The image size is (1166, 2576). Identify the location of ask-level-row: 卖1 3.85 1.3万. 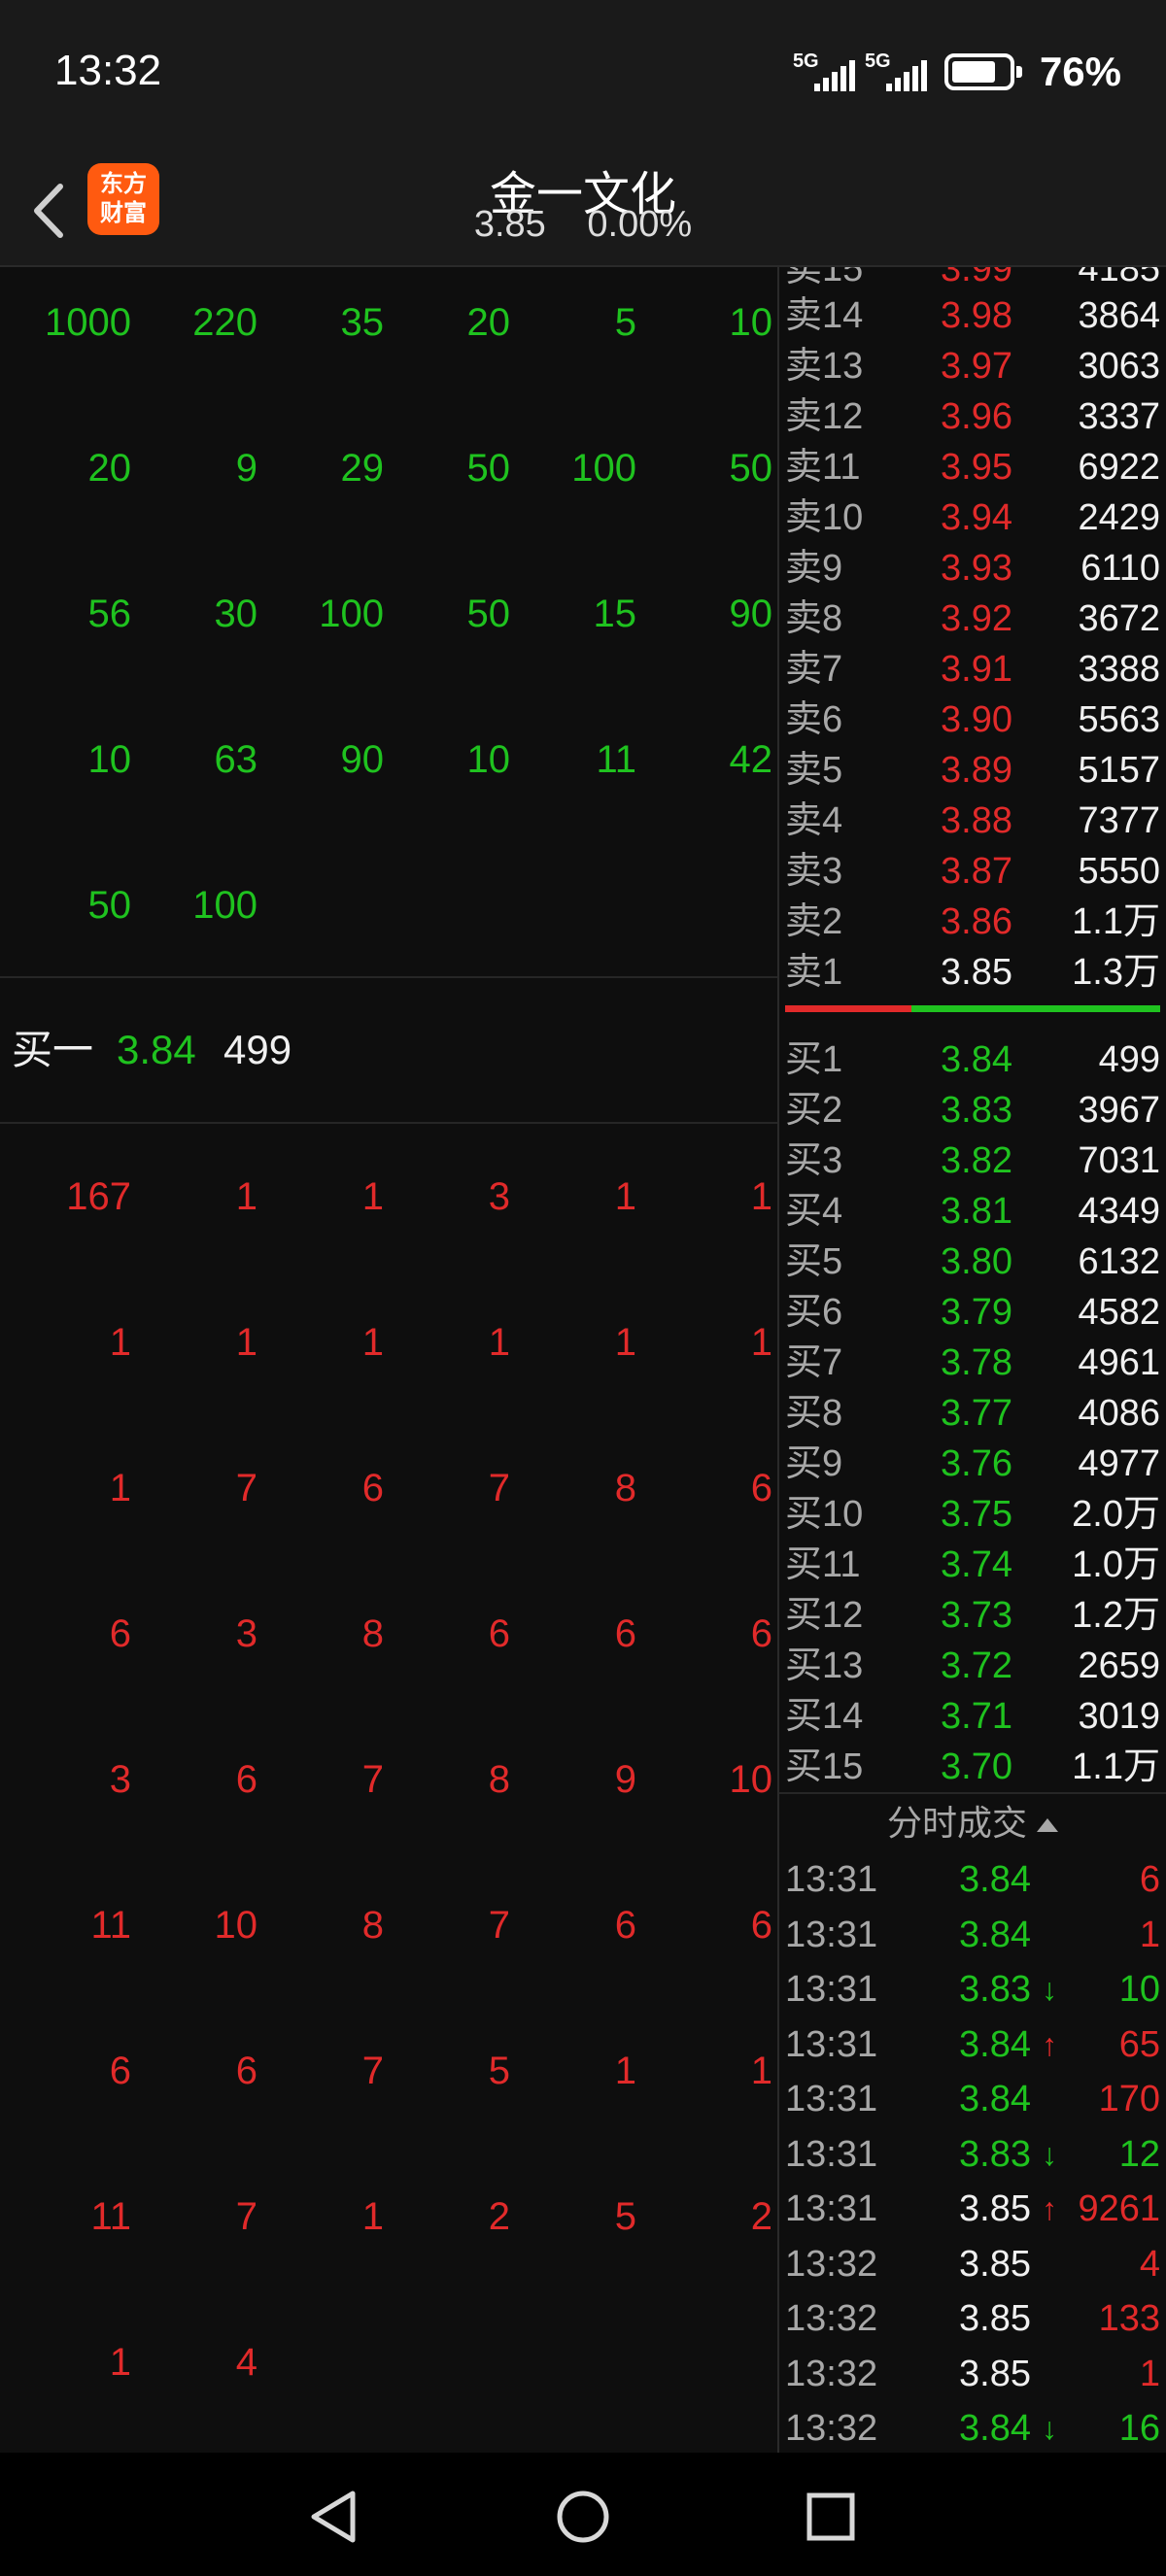
(972, 972).